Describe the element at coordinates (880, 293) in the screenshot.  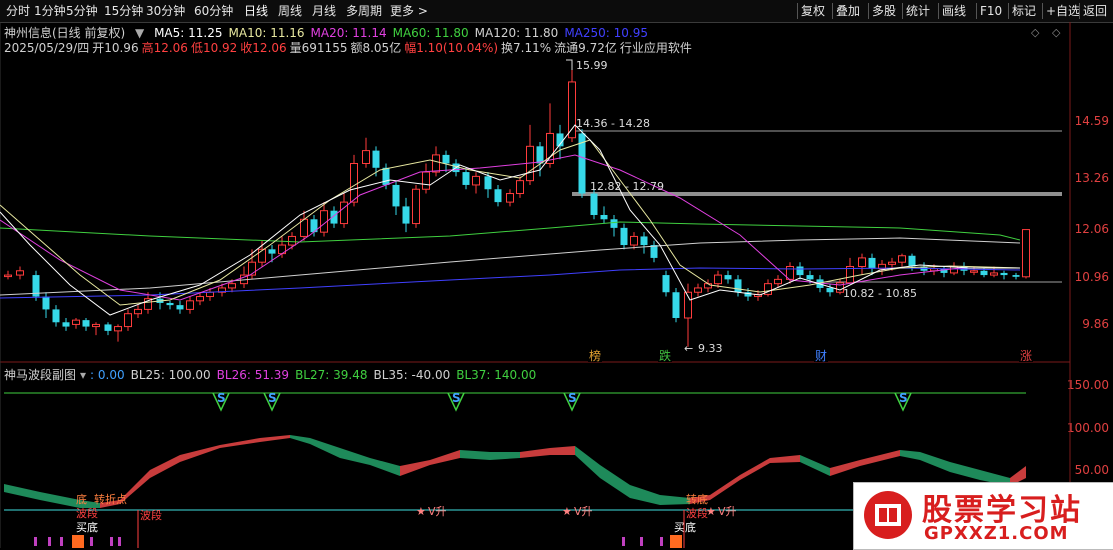
I see `range-label-3: 10.82 - 10.85` at that location.